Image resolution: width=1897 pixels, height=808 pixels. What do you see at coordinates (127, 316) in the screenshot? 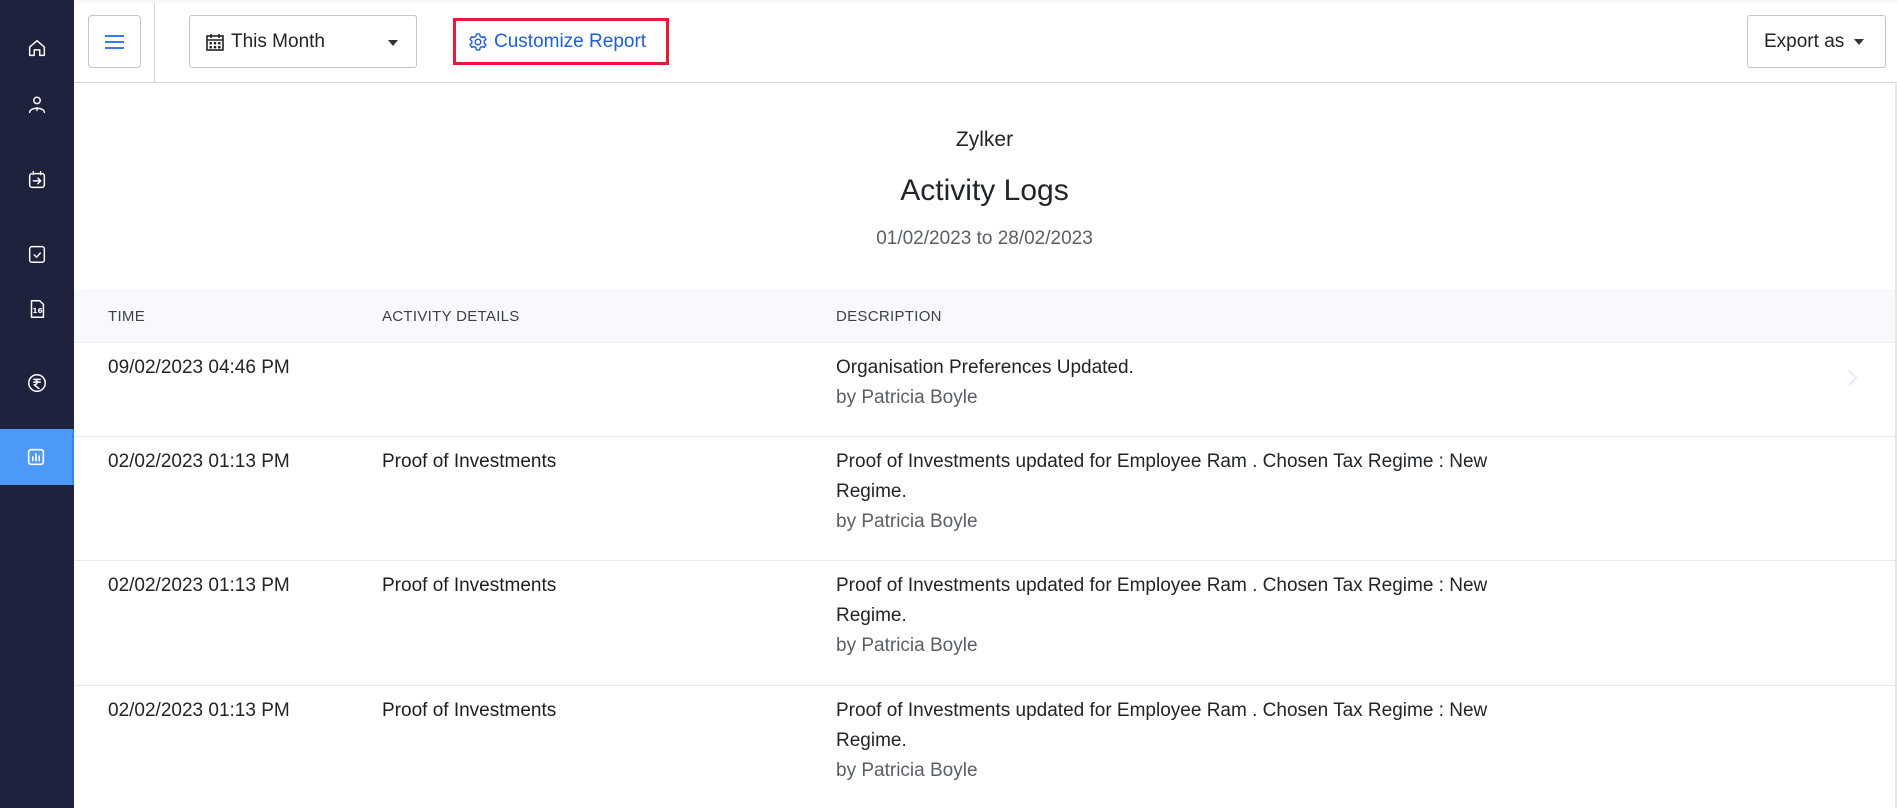
I see `column-header-time: TIME` at bounding box center [127, 316].